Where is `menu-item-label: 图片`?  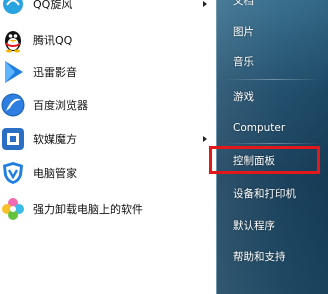 menu-item-label: 图片 is located at coordinates (243, 31).